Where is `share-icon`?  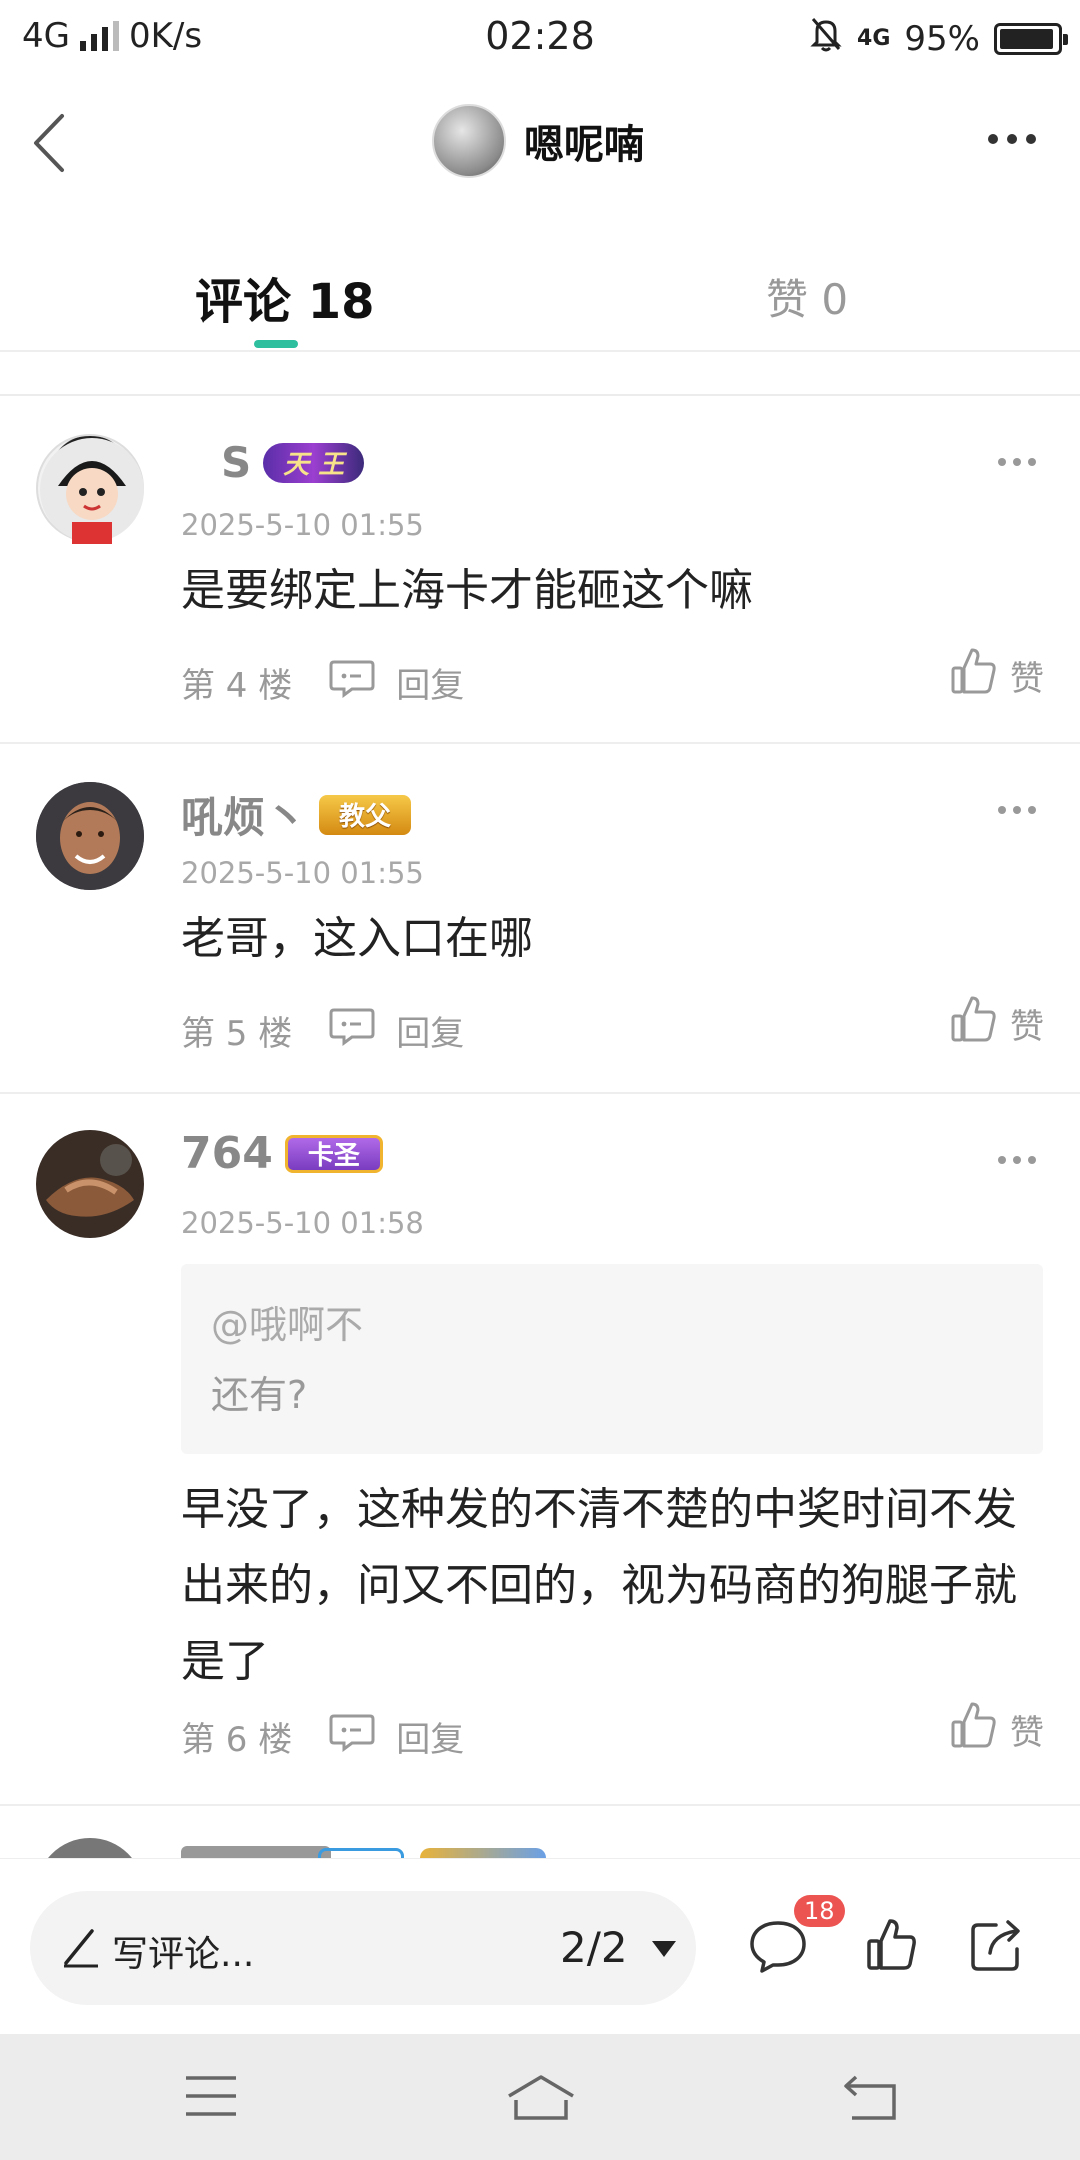 share-icon is located at coordinates (997, 1947).